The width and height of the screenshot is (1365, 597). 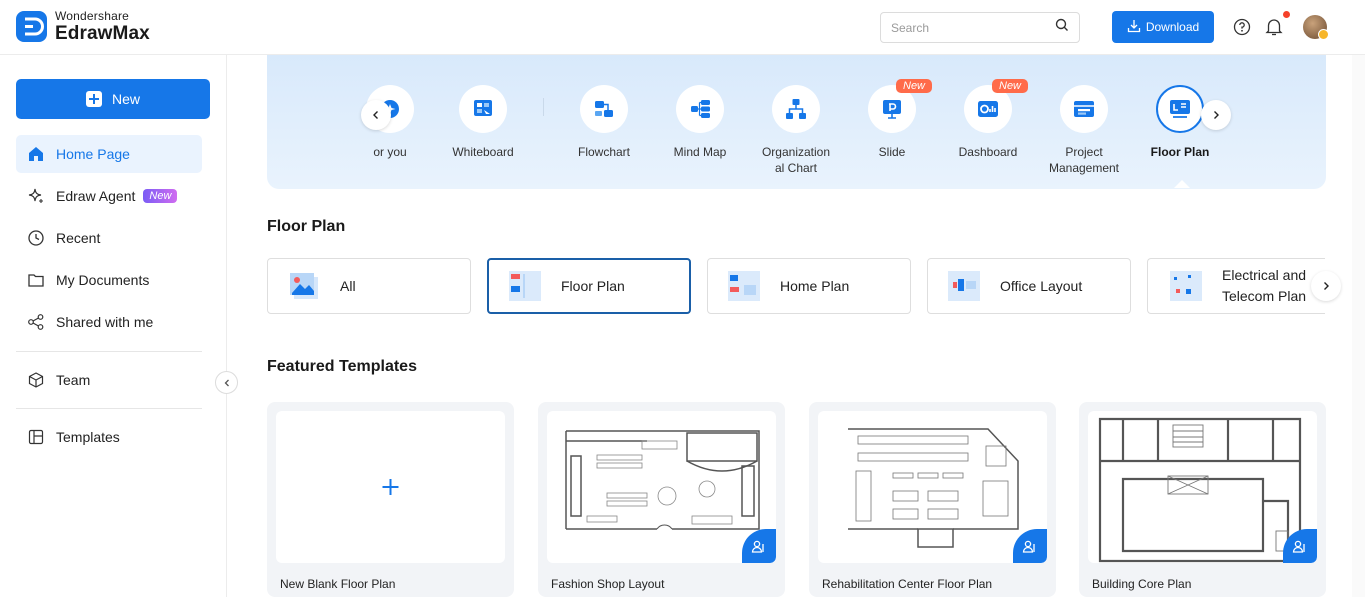 I want to click on template-title: Building Core Plan, so click(x=1142, y=584).